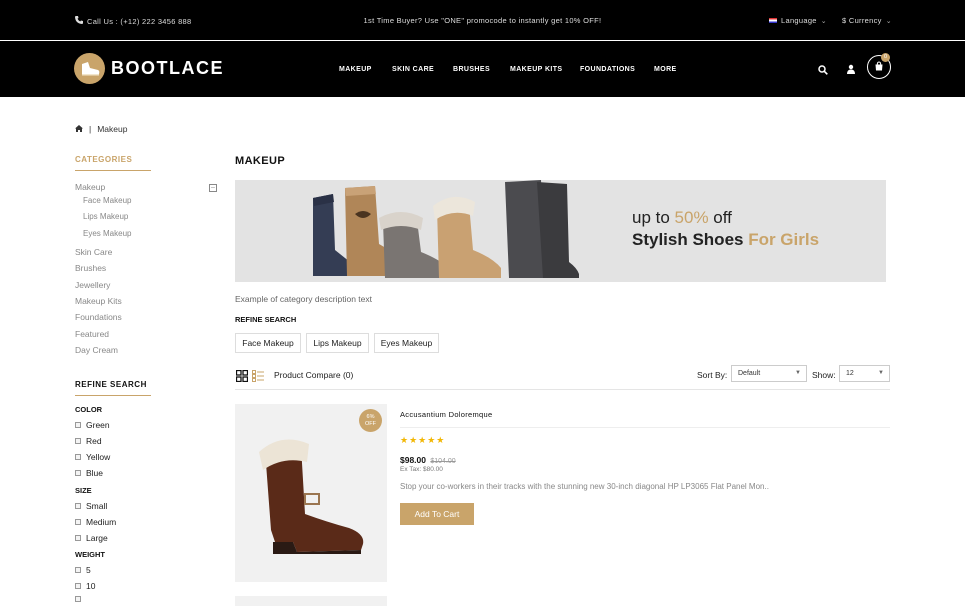  I want to click on category-banner: up to 50% off Stylish Shoes For Girls, so click(560, 231).